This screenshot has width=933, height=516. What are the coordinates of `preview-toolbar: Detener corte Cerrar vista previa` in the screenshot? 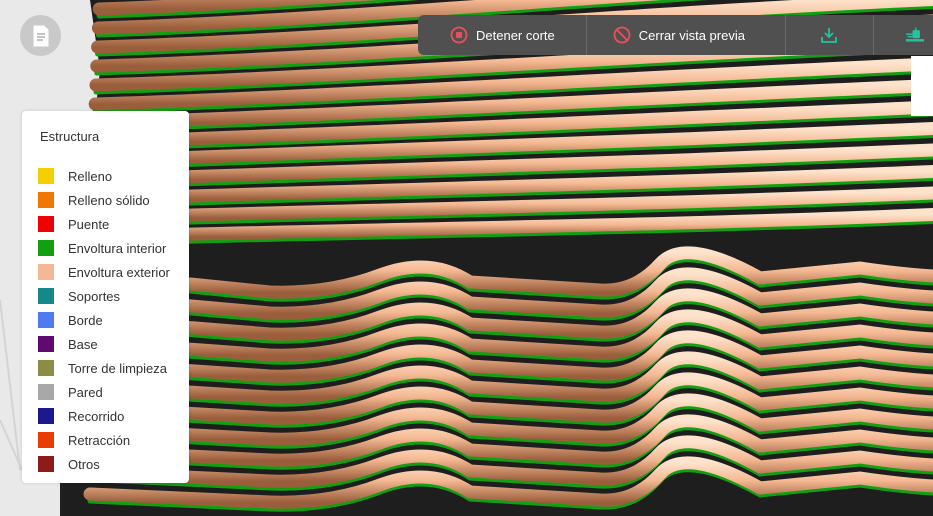 It's located at (675, 35).